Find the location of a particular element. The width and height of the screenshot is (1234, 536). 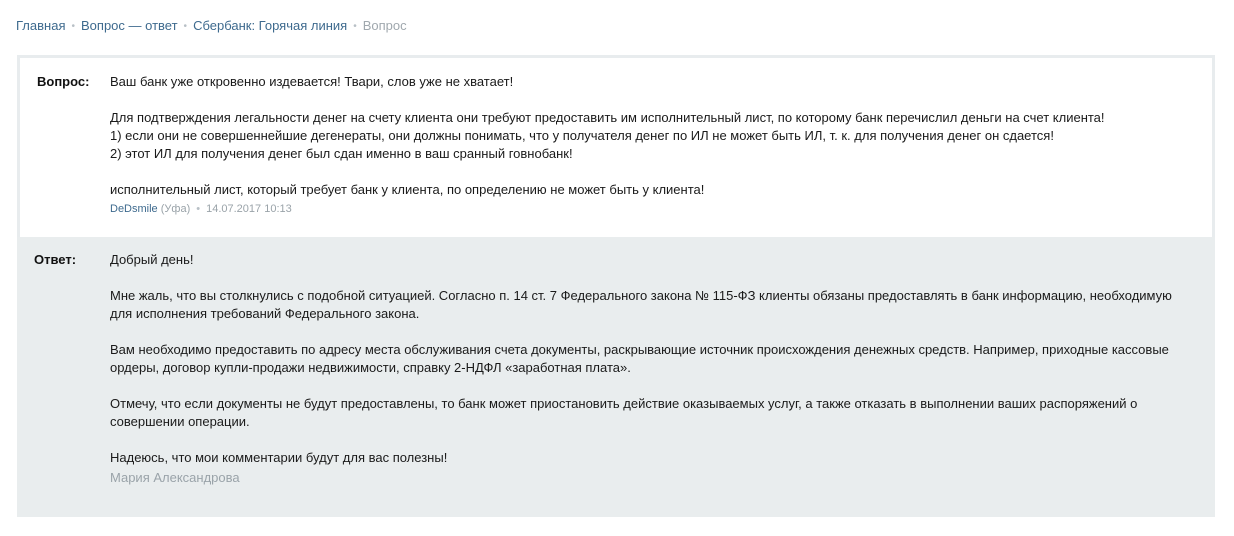

answer-signature: Мария Александрова is located at coordinates (175, 477).